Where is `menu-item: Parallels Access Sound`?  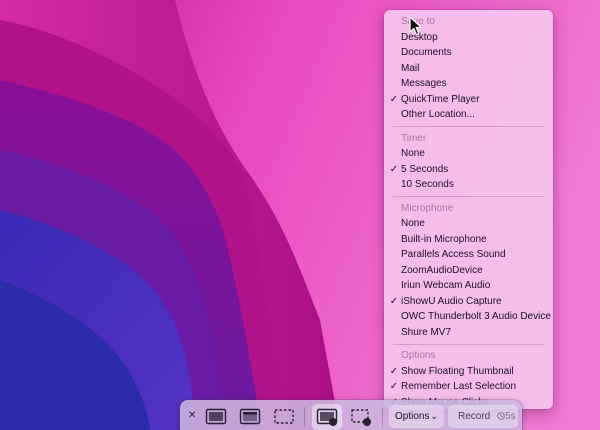 menu-item: Parallels Access Sound is located at coordinates (468, 255).